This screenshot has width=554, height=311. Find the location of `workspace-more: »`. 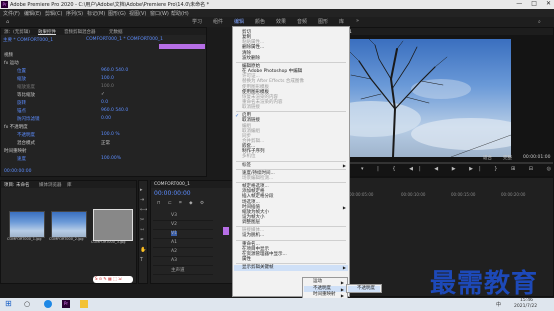

workspace-more: » is located at coordinates (357, 21).